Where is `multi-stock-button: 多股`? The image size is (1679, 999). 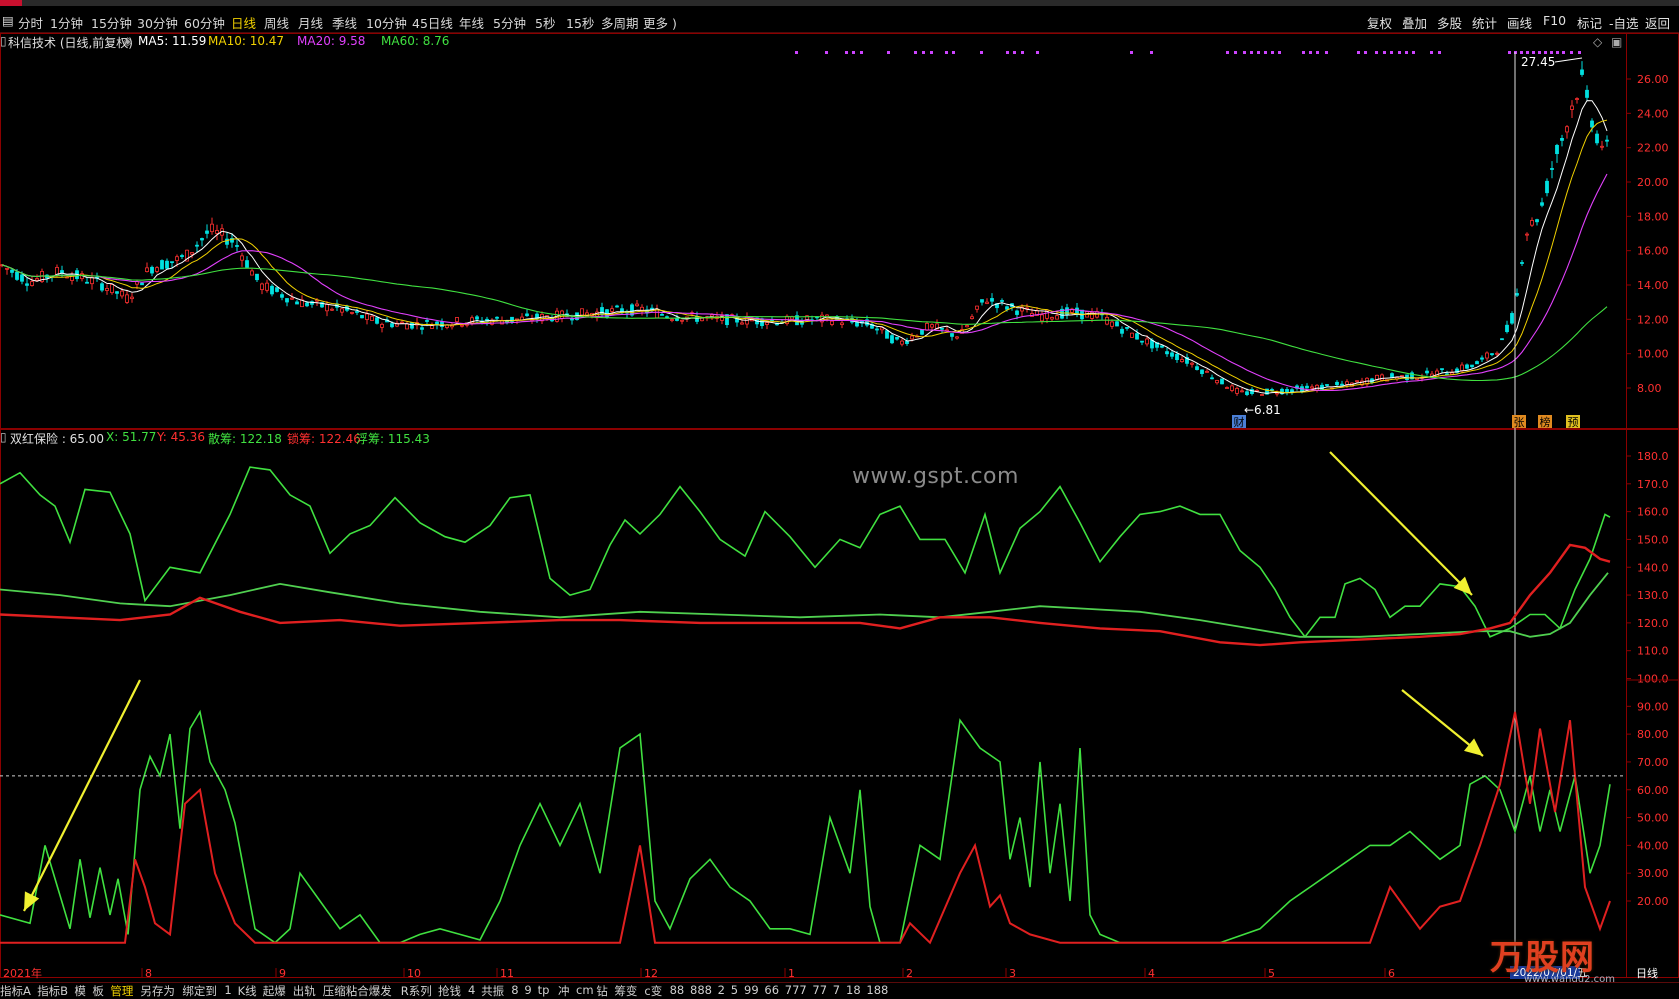 multi-stock-button: 多股 is located at coordinates (1449, 22).